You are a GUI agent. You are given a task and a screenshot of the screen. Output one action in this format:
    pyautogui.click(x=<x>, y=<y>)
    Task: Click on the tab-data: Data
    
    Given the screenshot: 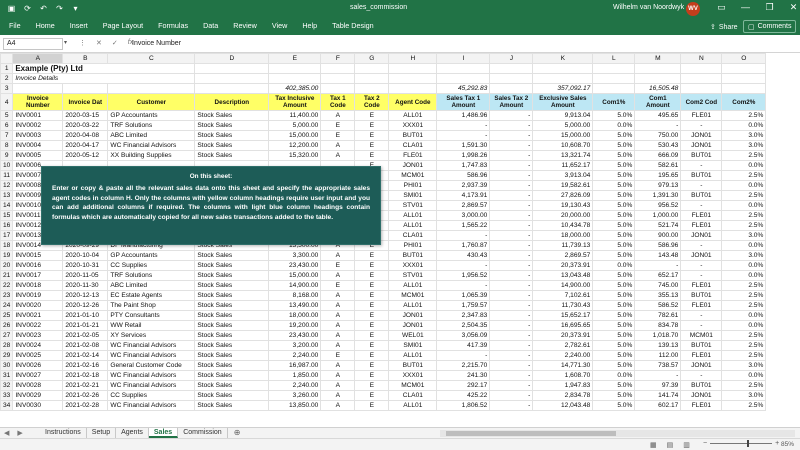 What is the action you would take?
    pyautogui.click(x=210, y=25)
    